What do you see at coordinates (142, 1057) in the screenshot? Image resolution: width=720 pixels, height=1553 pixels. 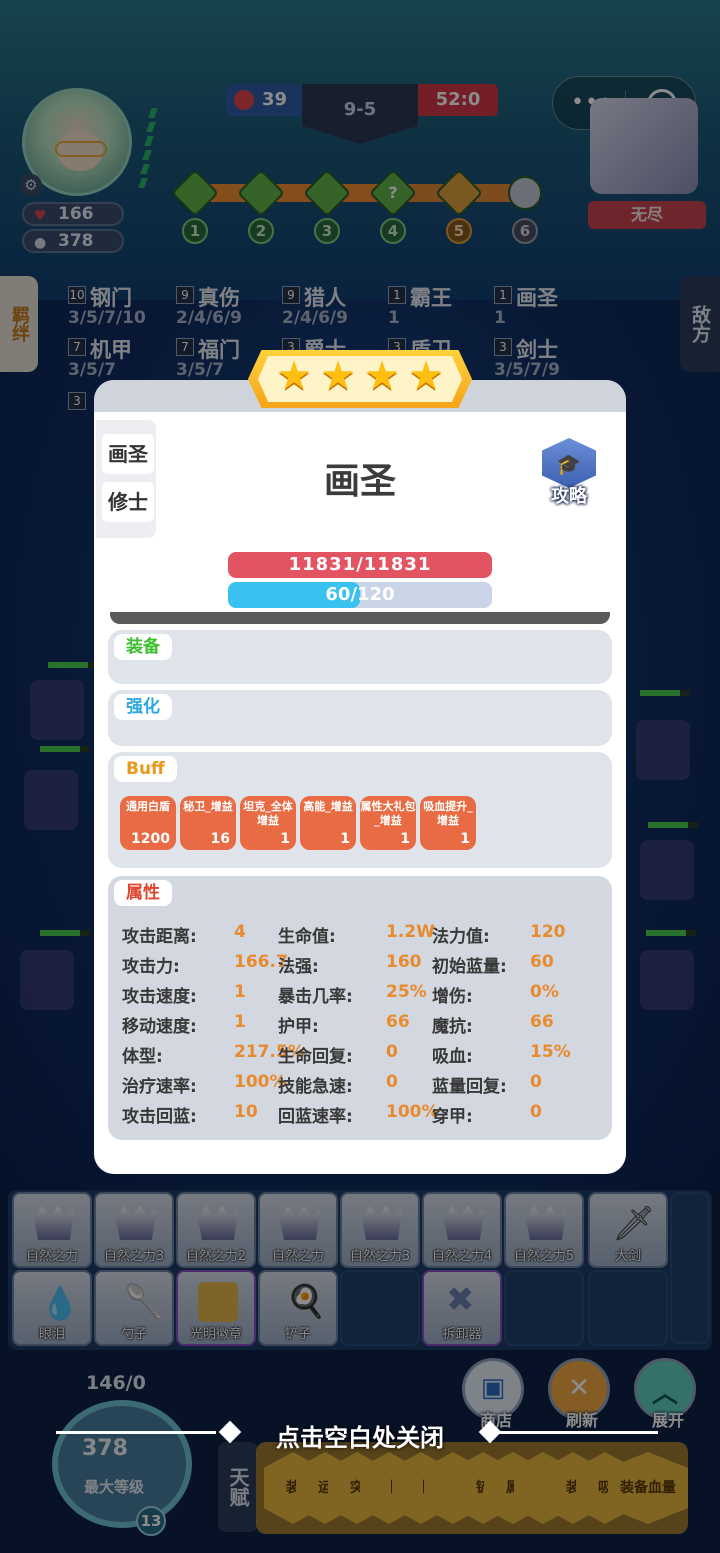 I see `attribute-label: 体型:` at bounding box center [142, 1057].